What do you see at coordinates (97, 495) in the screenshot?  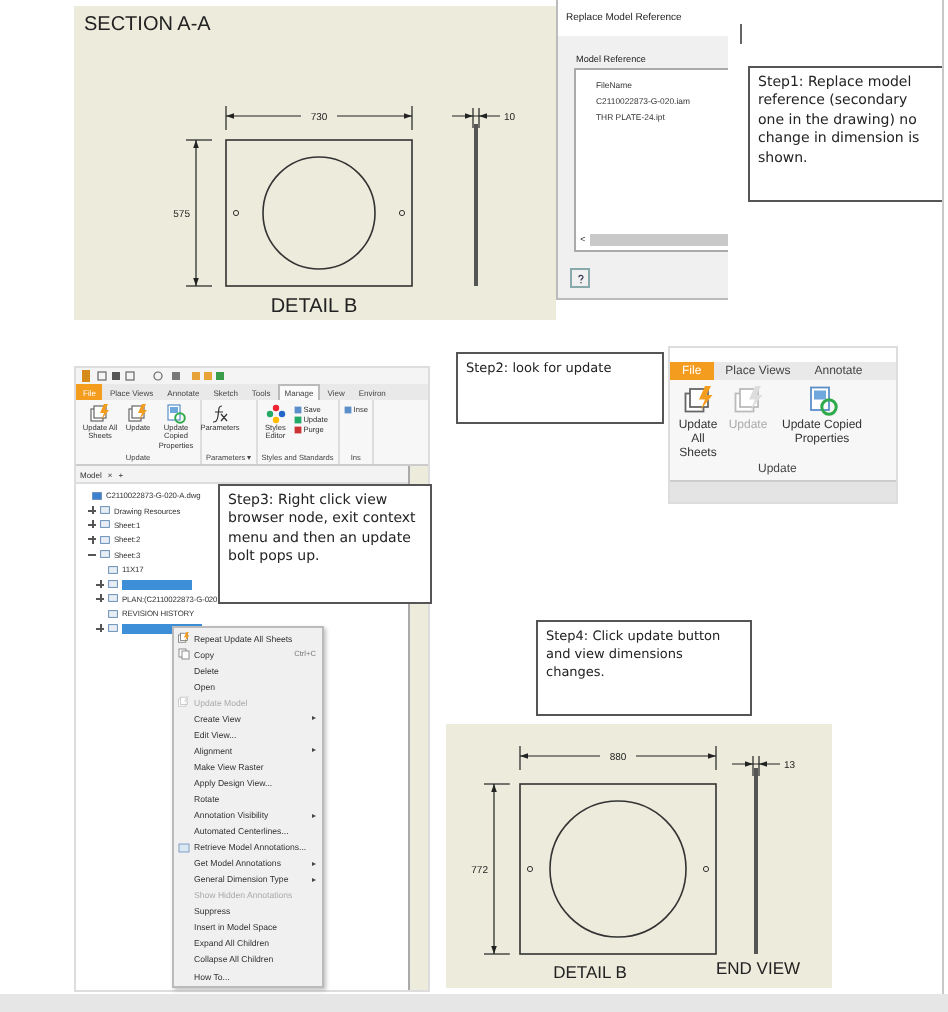 I see `drawing-file-icon` at bounding box center [97, 495].